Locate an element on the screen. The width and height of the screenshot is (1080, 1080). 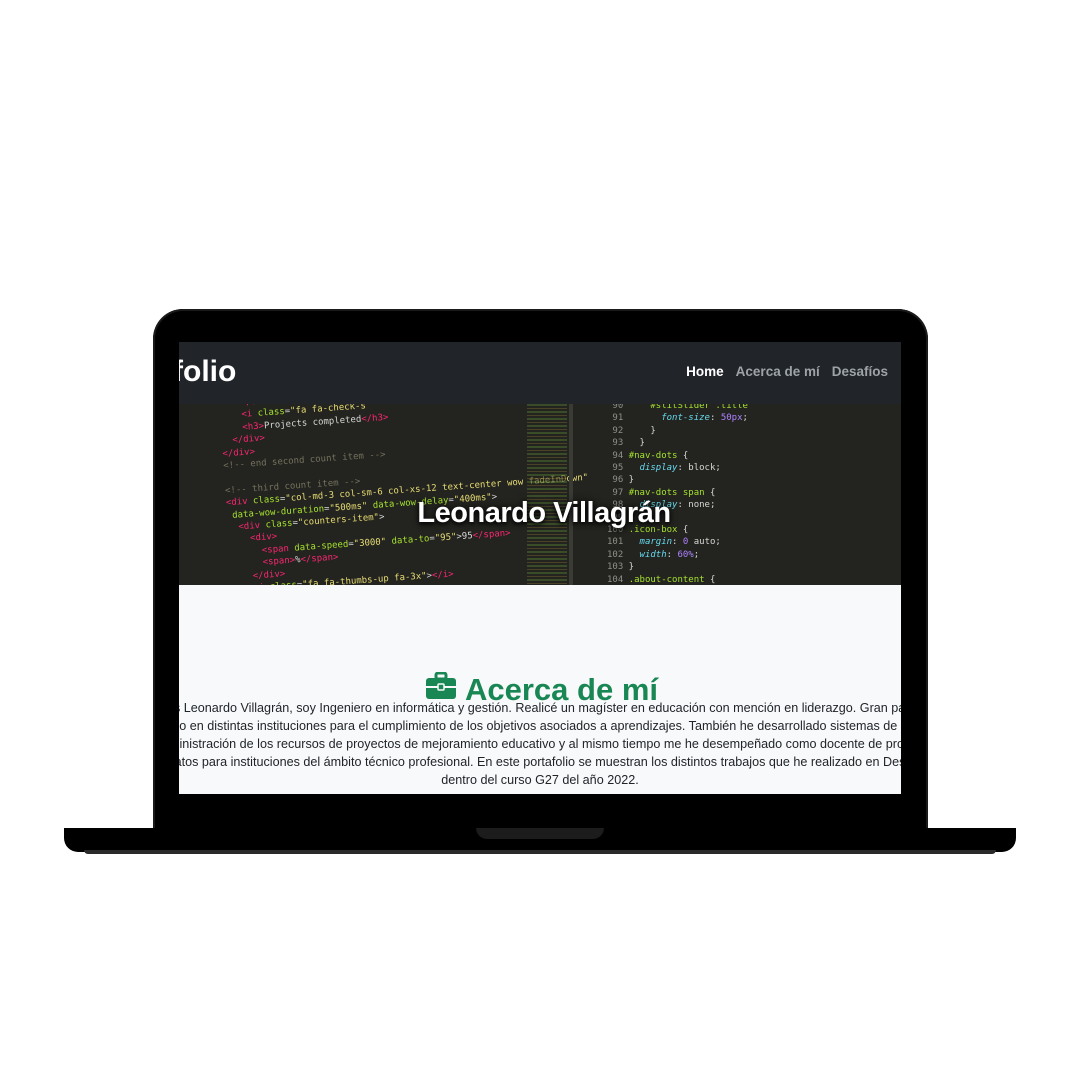
nav-link-home: Home is located at coordinates (705, 372).